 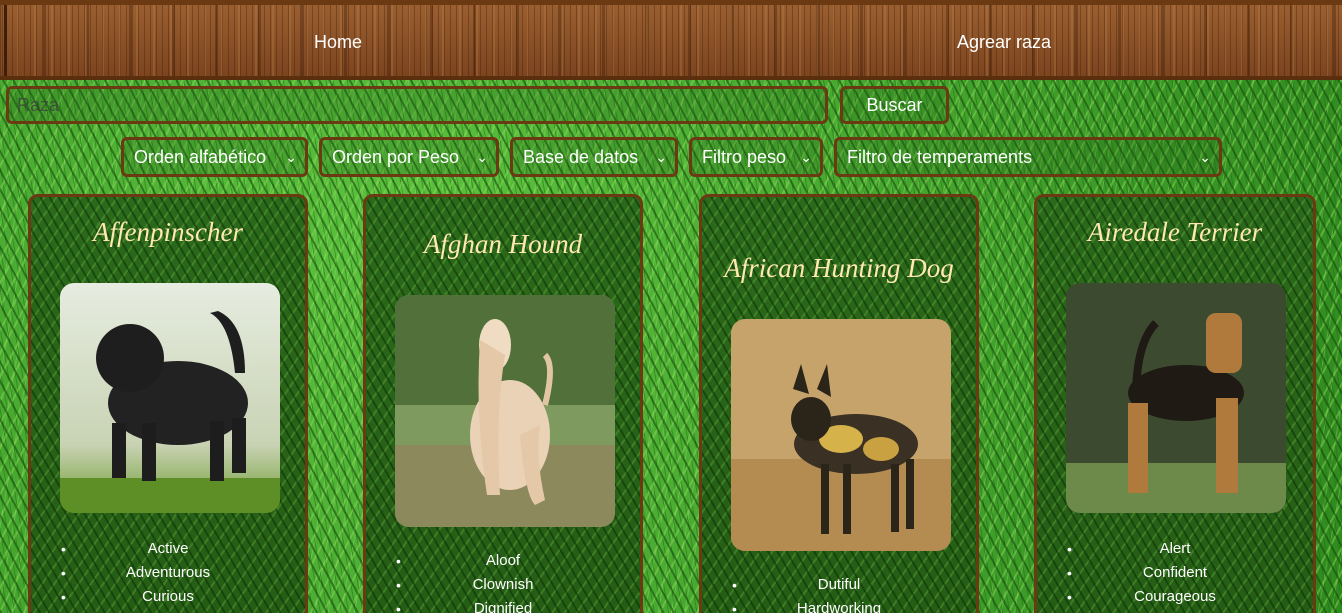 What do you see at coordinates (671, 40) in the screenshot?
I see `navbar: Home Agrear raza` at bounding box center [671, 40].